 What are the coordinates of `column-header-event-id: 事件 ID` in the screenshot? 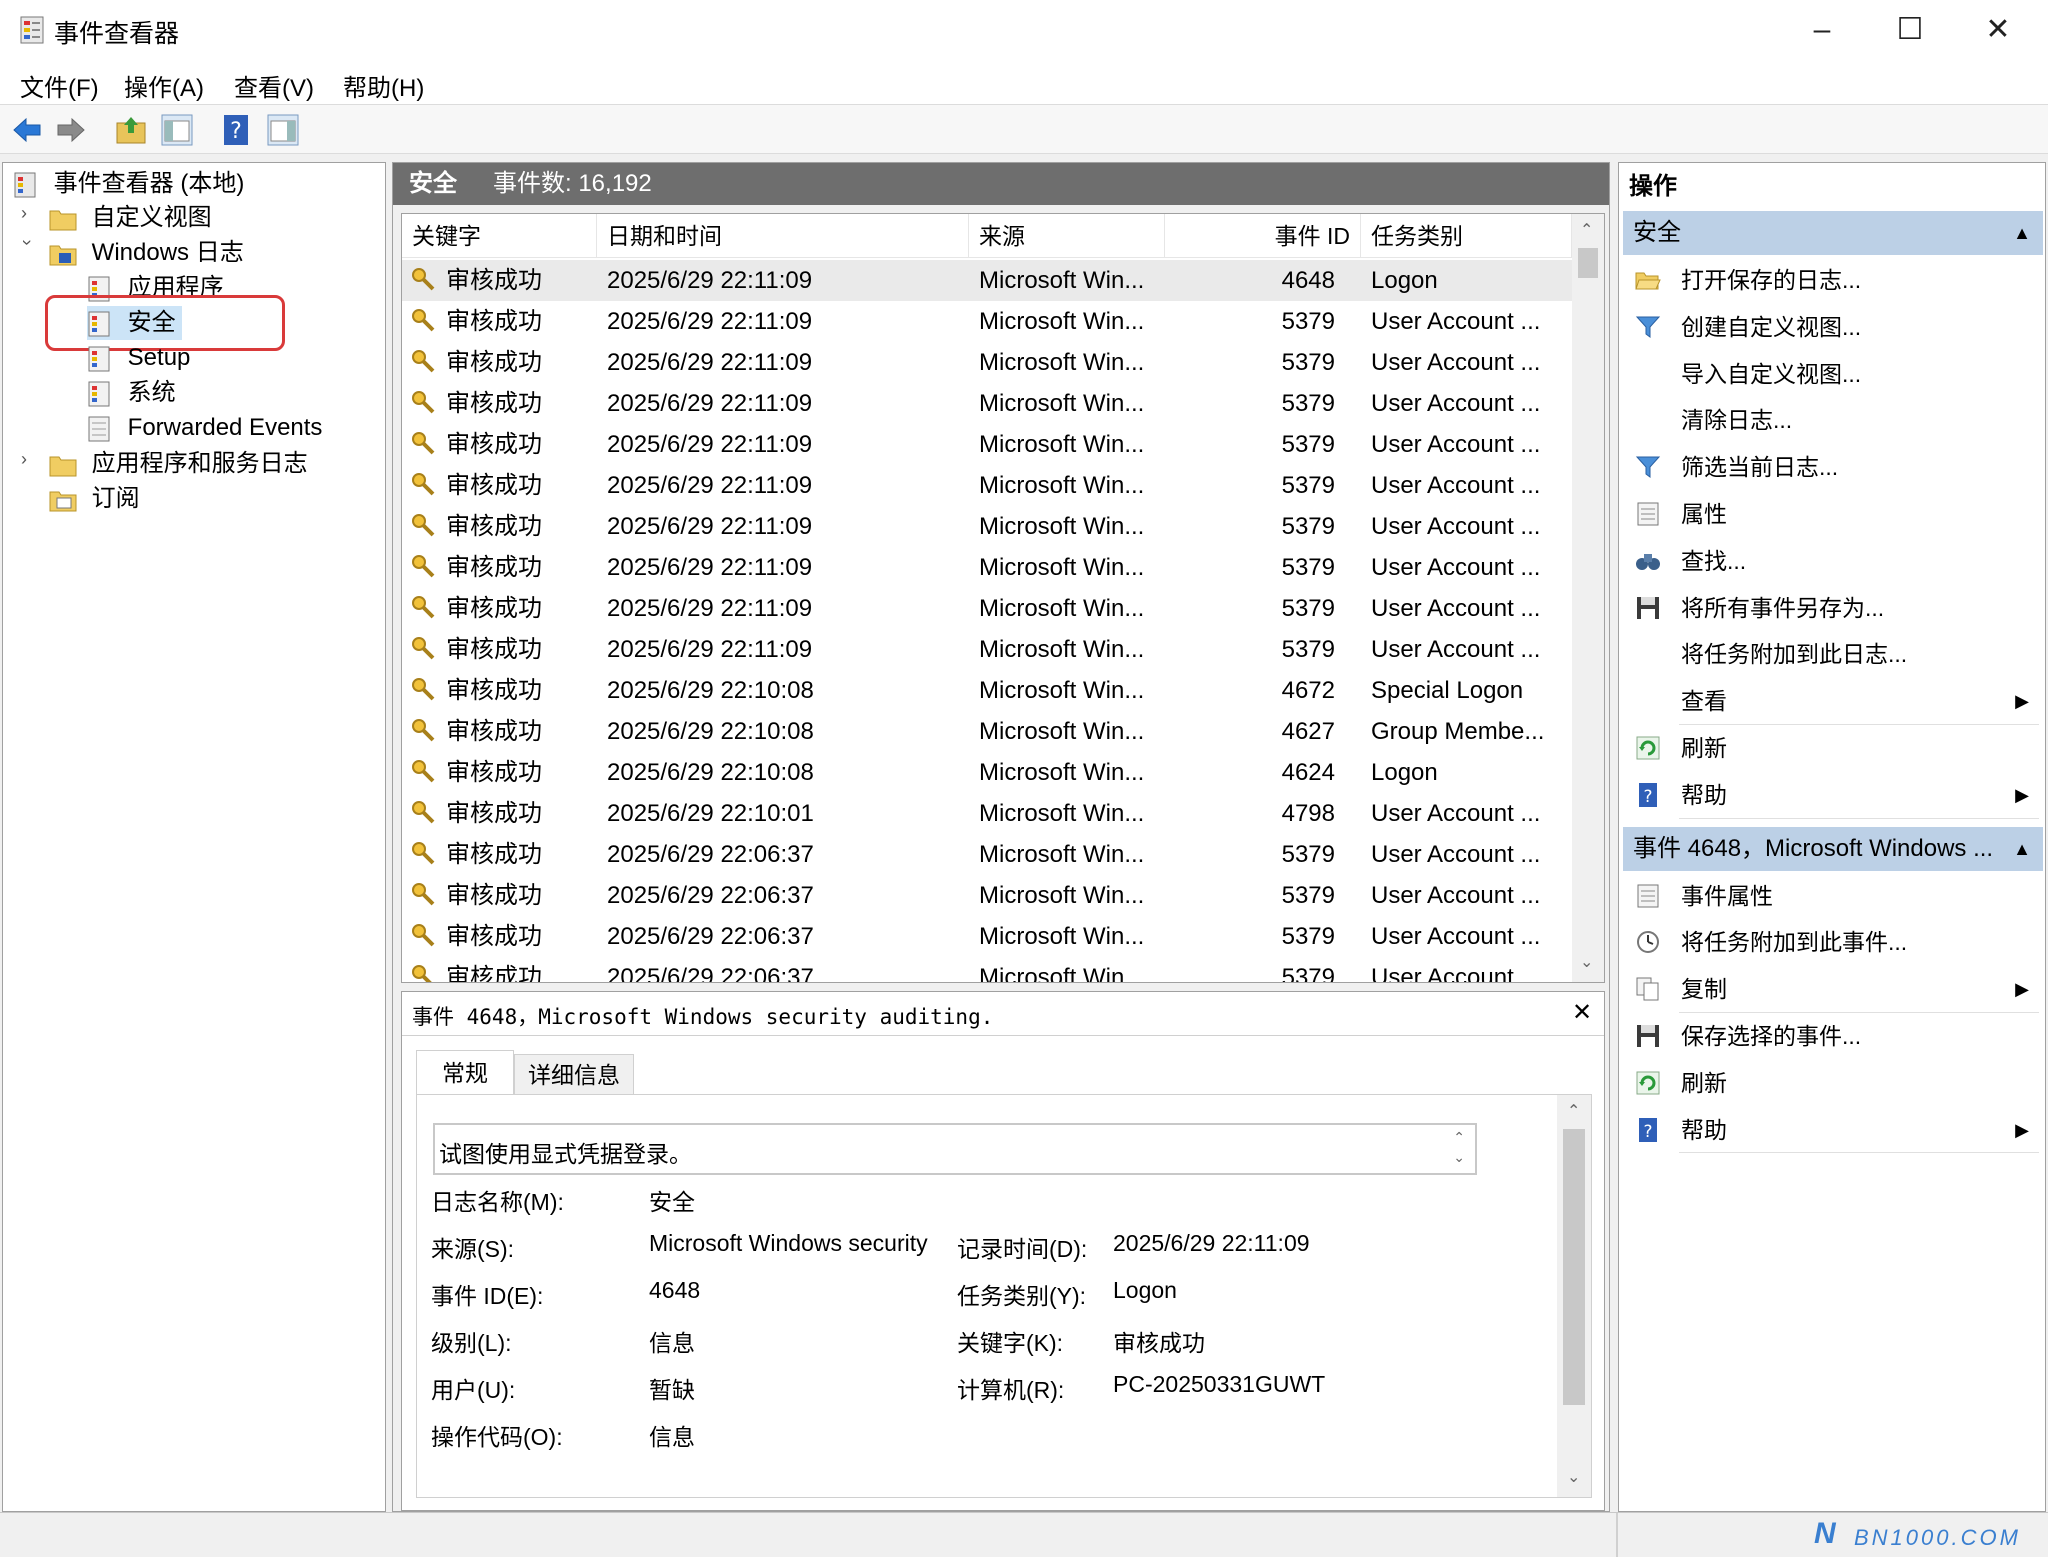 It's located at (1263, 236).